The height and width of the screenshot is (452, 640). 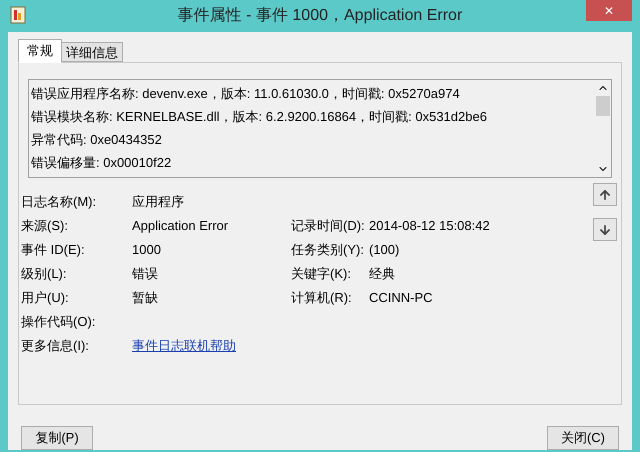 What do you see at coordinates (92, 52) in the screenshot?
I see `tab: 详细信息` at bounding box center [92, 52].